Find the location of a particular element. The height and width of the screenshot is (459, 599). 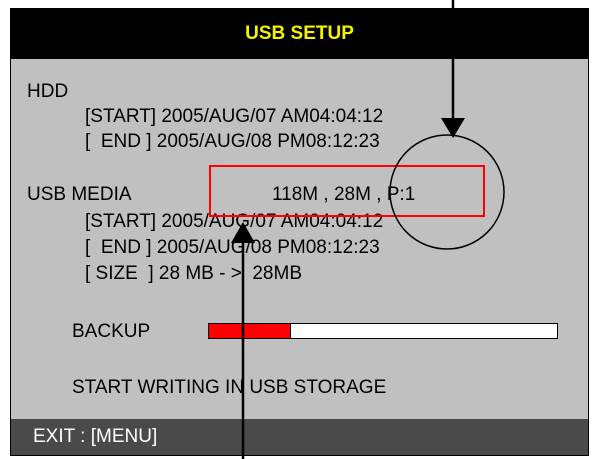

usb-size: [ SIZE ] 28 MB - > 28MB is located at coordinates (193, 273).